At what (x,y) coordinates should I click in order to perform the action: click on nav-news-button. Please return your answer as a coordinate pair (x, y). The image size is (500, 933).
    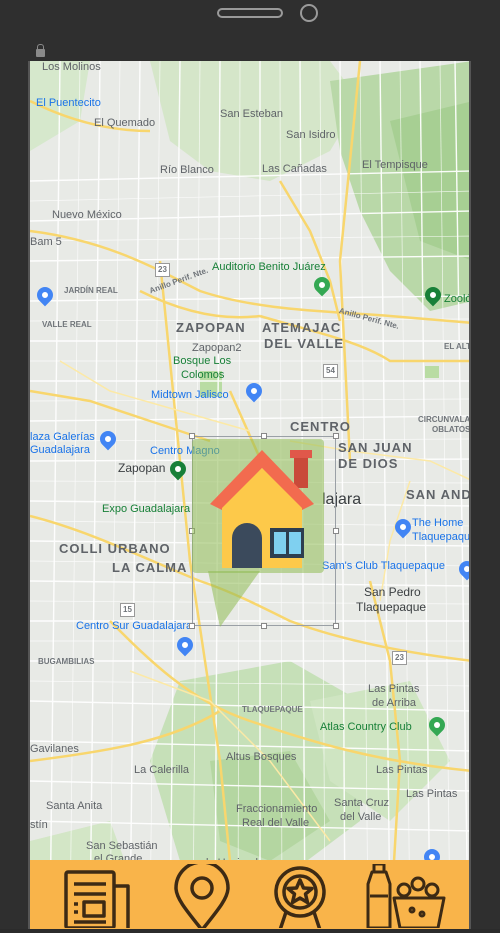
    Looking at the image, I should click on (96, 897).